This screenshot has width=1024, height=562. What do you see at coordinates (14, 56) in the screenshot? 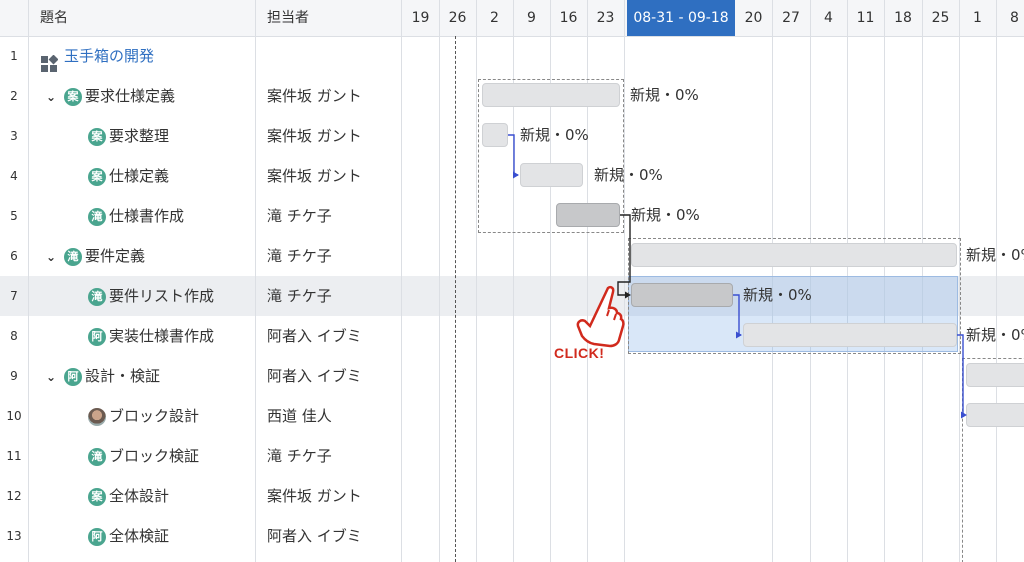
I see `row-number: 1` at bounding box center [14, 56].